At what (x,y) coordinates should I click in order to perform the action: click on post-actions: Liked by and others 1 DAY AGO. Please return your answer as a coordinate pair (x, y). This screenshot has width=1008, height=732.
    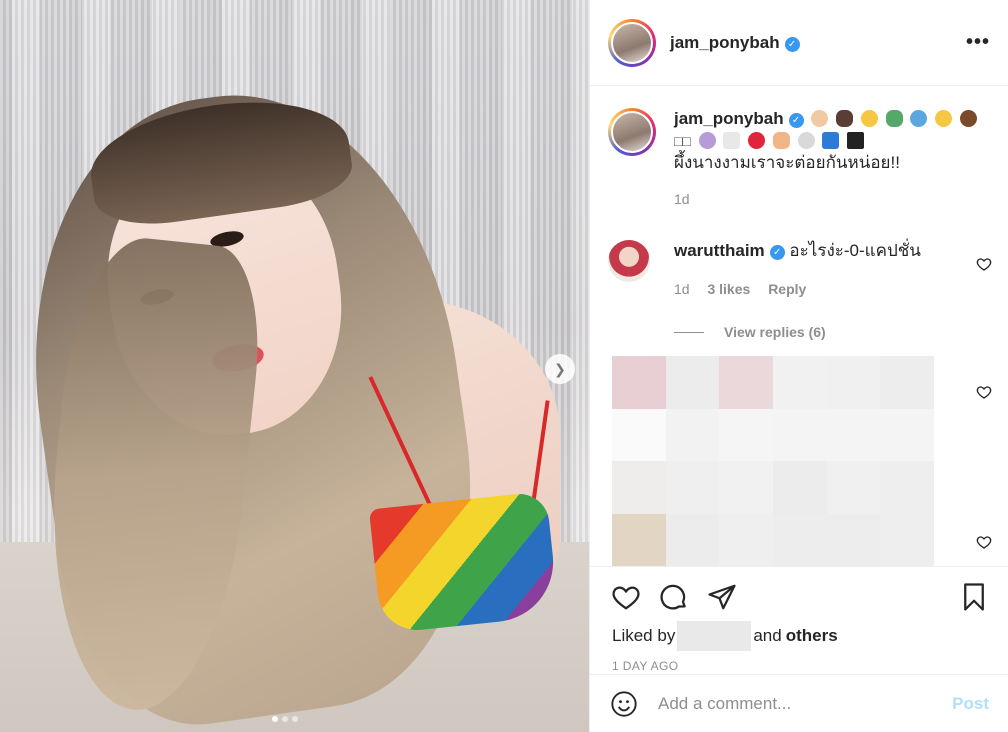
    Looking at the image, I should click on (799, 622).